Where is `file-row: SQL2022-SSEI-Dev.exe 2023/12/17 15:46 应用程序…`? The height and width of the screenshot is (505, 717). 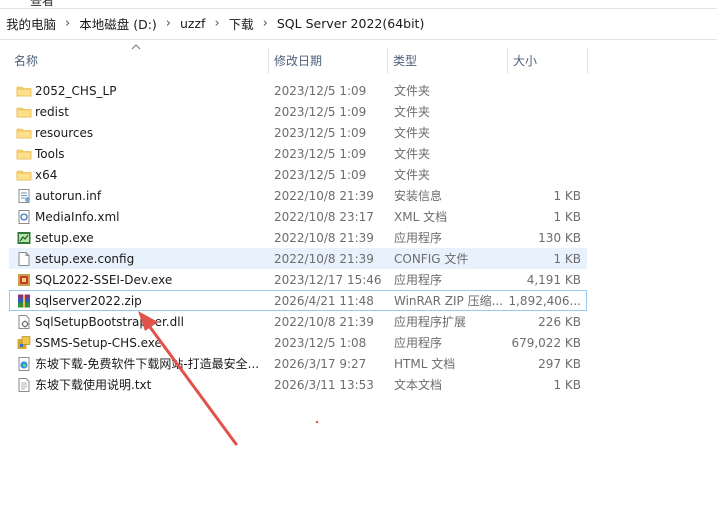 file-row: SQL2022-SSEI-Dev.exe 2023/12/17 15:46 应用程序… is located at coordinates (298, 279).